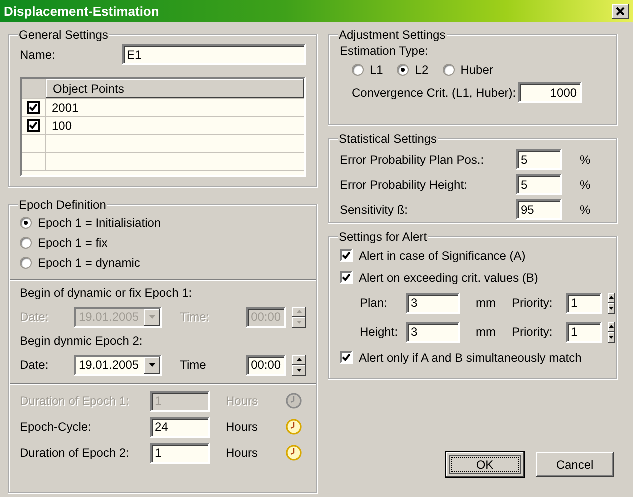 The width and height of the screenshot is (633, 497). I want to click on name-field: E1, so click(214, 54).